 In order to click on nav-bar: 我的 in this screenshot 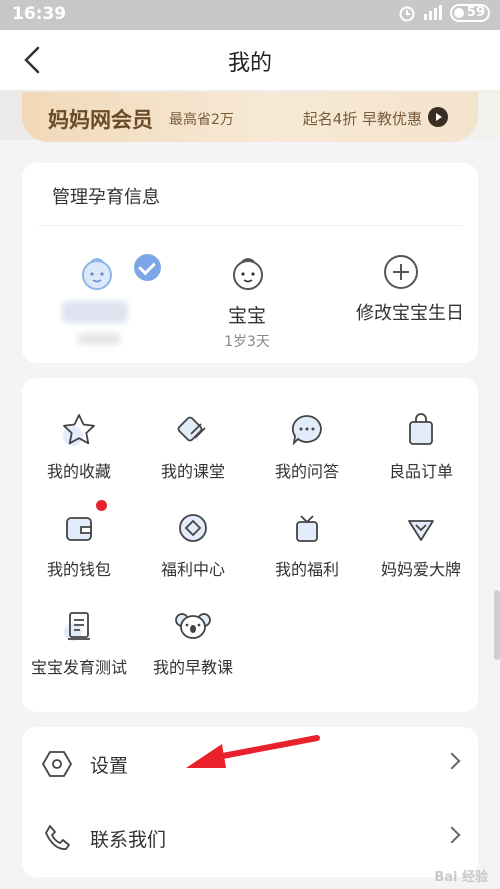, I will do `click(250, 60)`.